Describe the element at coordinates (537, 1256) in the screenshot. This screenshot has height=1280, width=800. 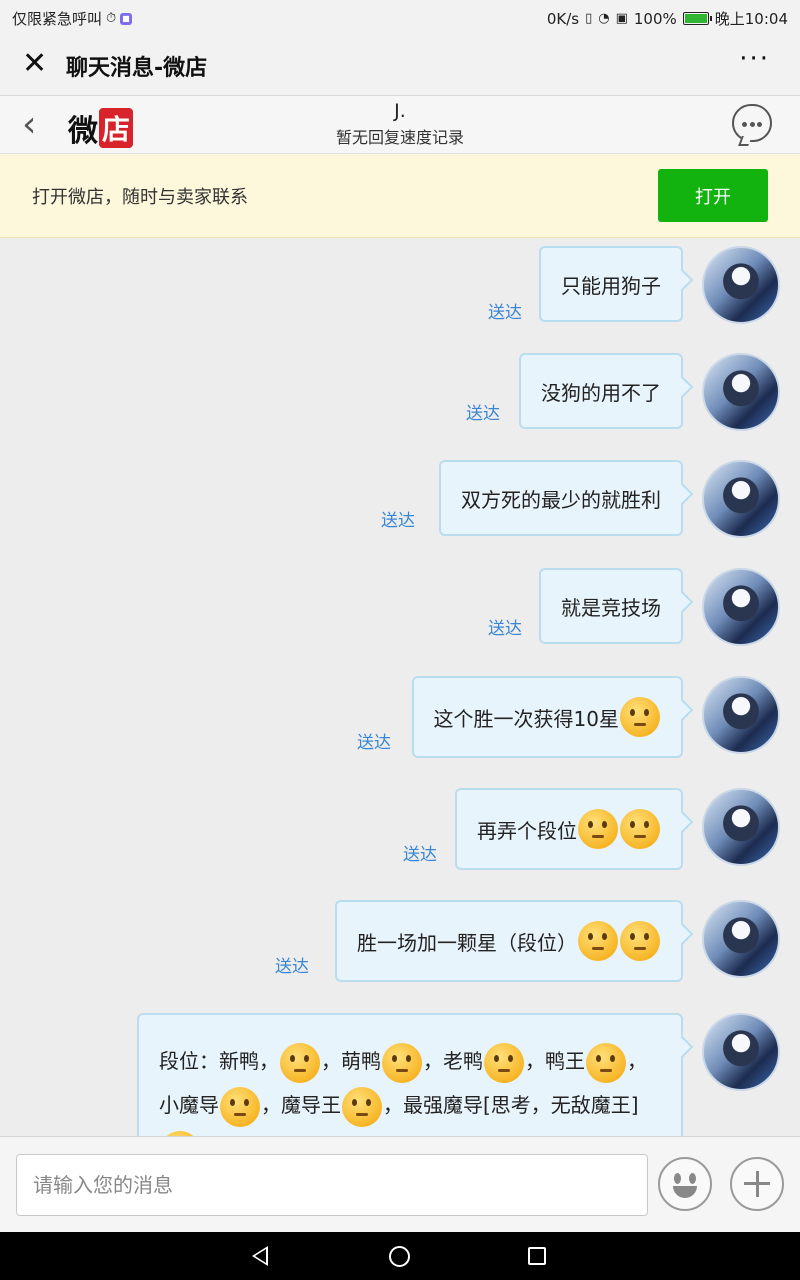
I see `nav-recents-icon` at that location.